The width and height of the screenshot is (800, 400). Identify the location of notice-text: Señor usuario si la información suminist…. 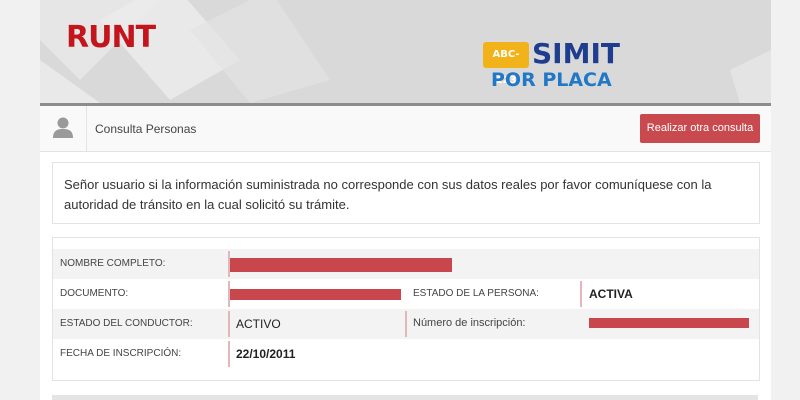
(388, 194).